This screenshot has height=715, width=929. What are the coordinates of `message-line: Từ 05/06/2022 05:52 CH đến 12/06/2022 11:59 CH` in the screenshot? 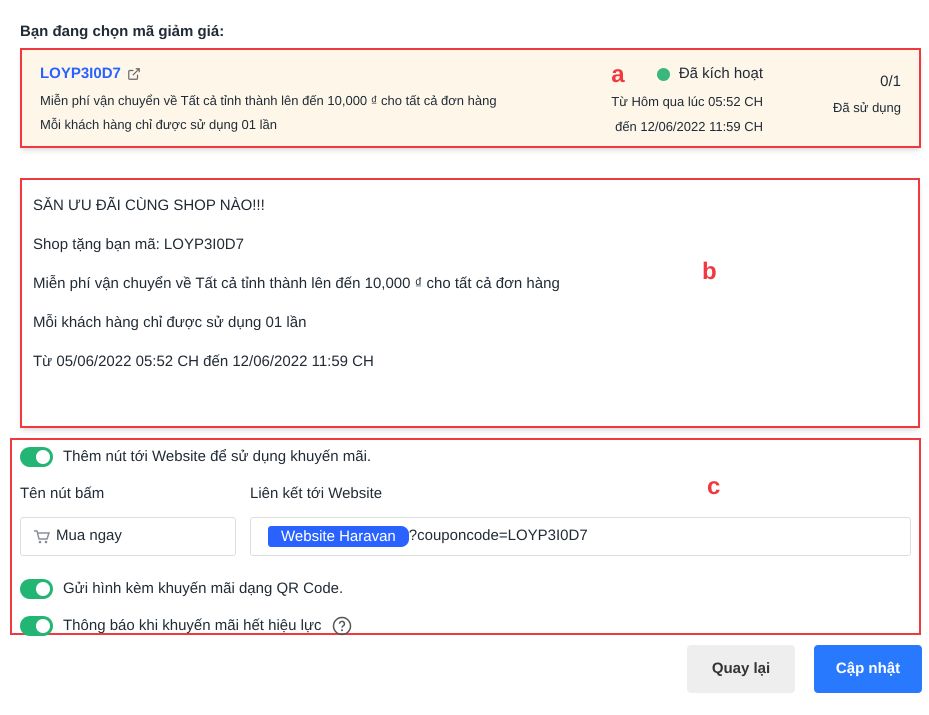 It's located at (204, 362).